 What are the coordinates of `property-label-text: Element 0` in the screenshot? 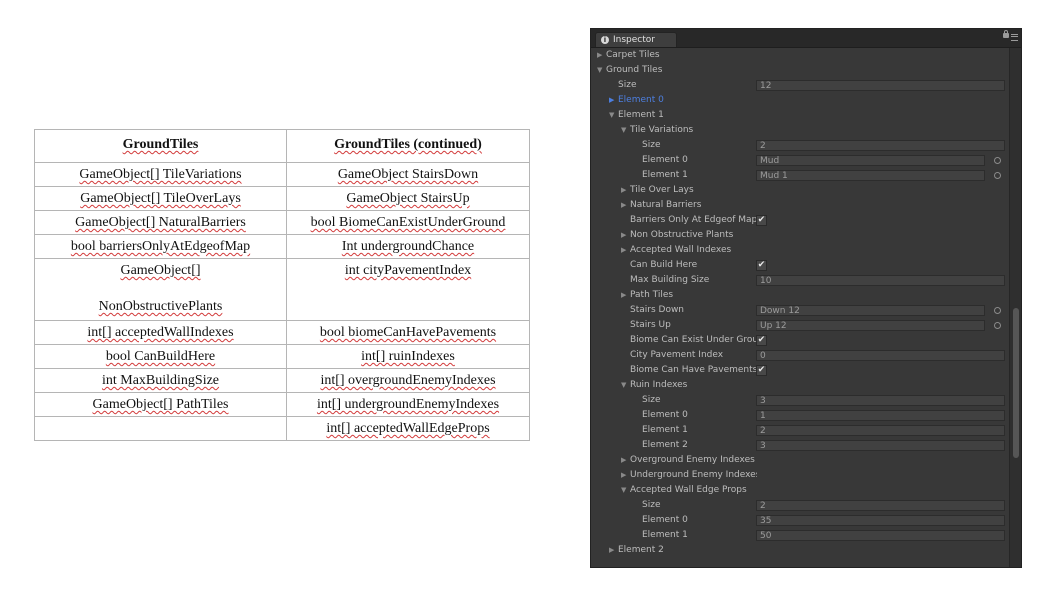 It's located at (665, 520).